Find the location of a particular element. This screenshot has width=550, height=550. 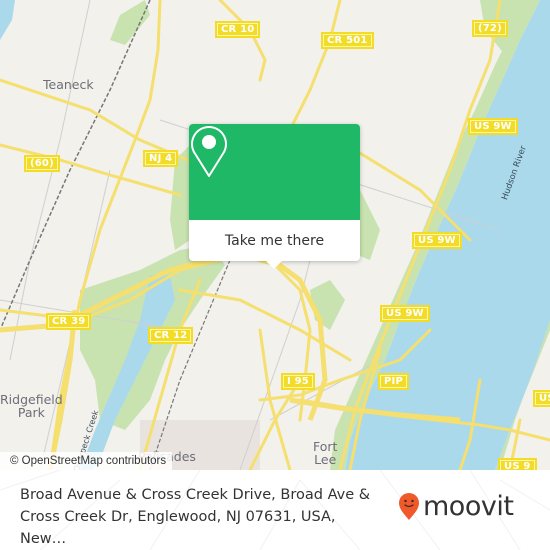

moovit-wordmark: moovit is located at coordinates (468, 506).